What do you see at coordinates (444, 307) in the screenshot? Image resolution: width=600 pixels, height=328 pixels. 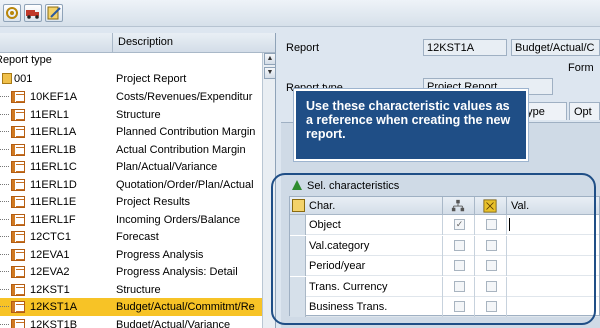 I see `table-row: Business Trans.` at bounding box center [444, 307].